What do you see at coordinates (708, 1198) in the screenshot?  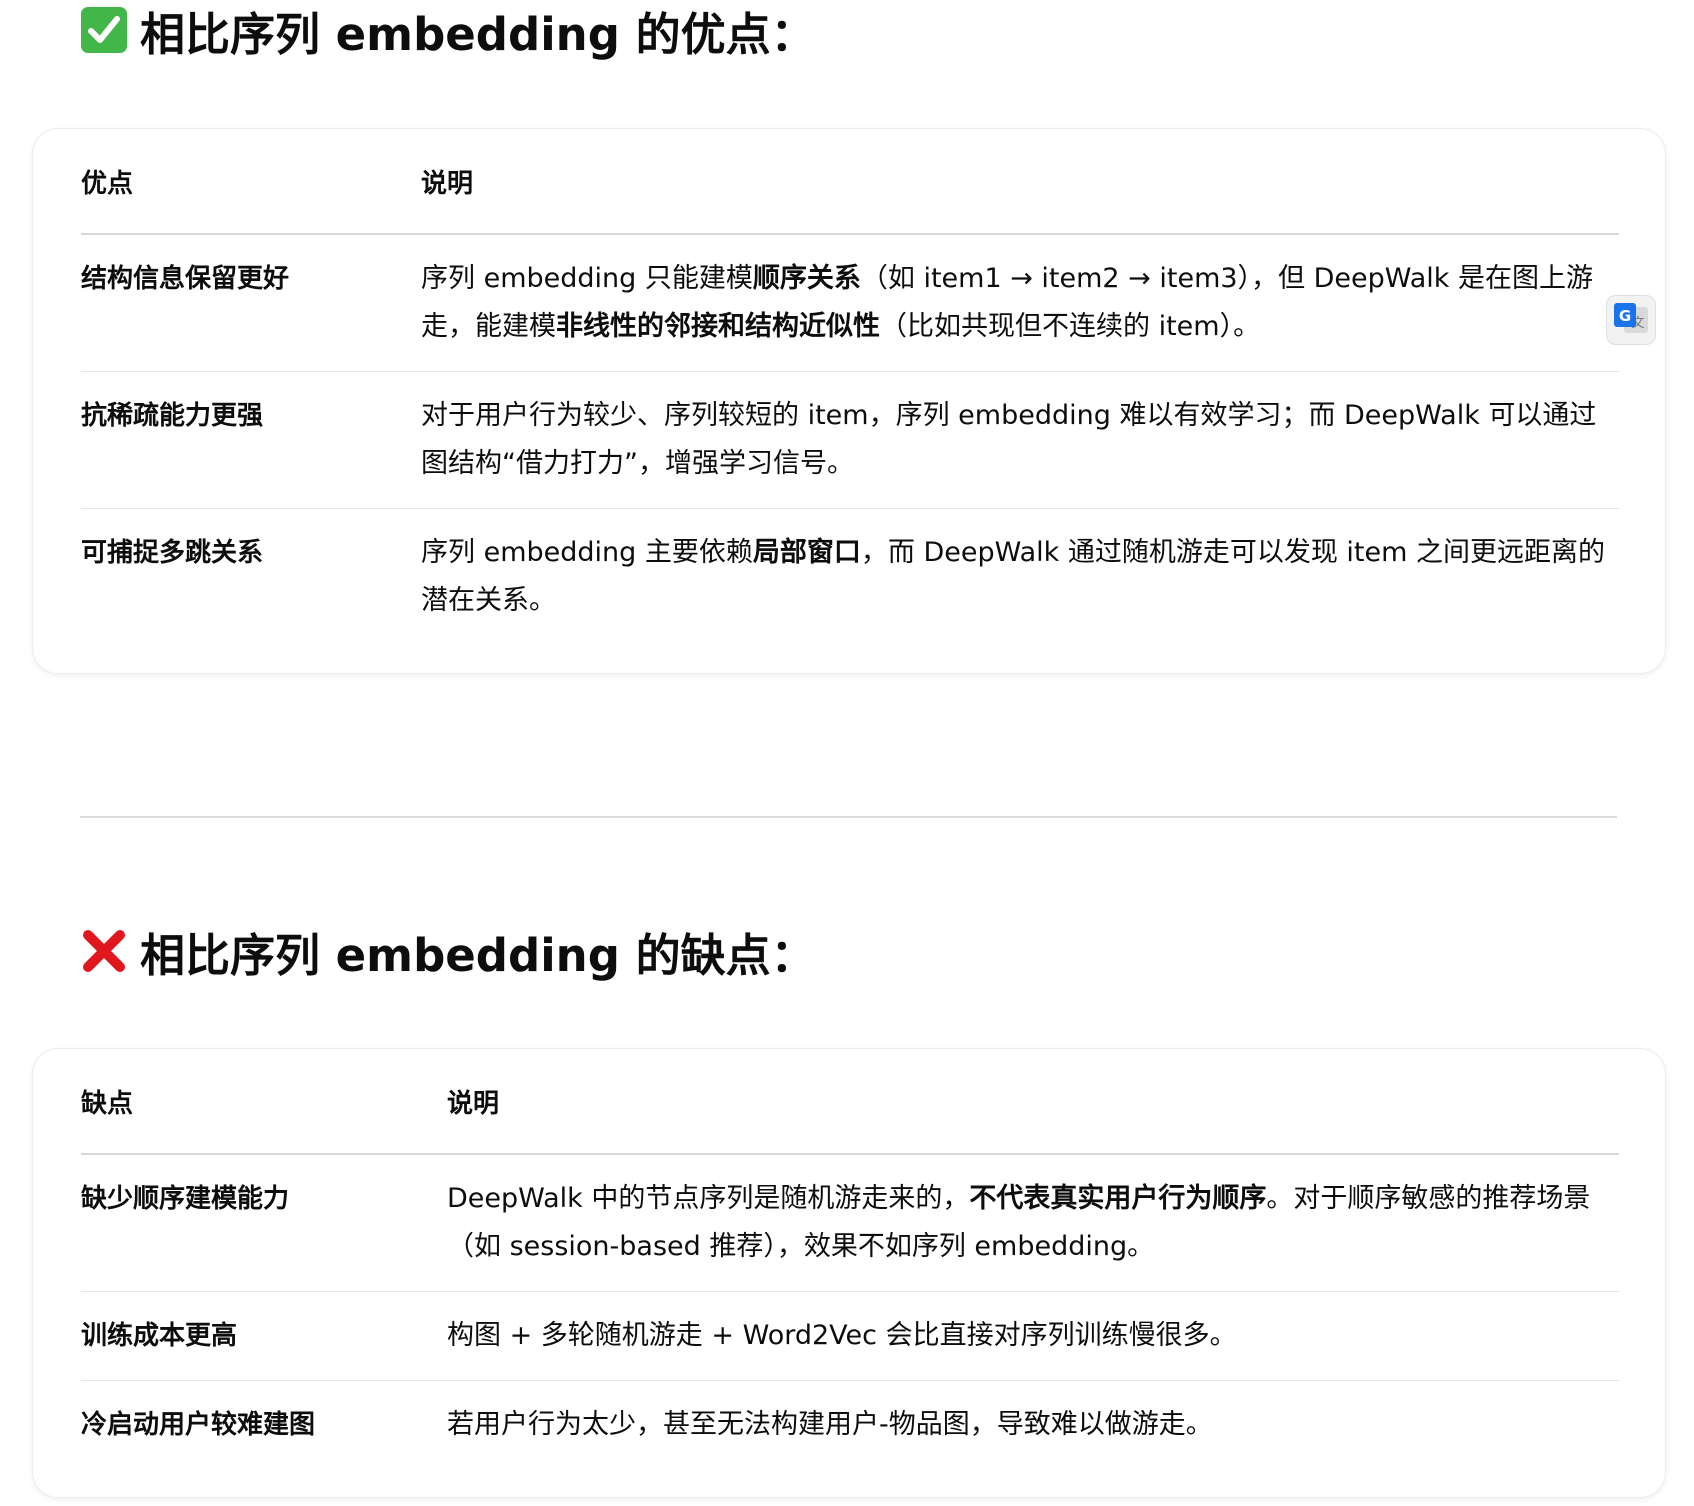 I see `text-segment: DeepWalk 中的节点序列是随机游走来的，` at bounding box center [708, 1198].